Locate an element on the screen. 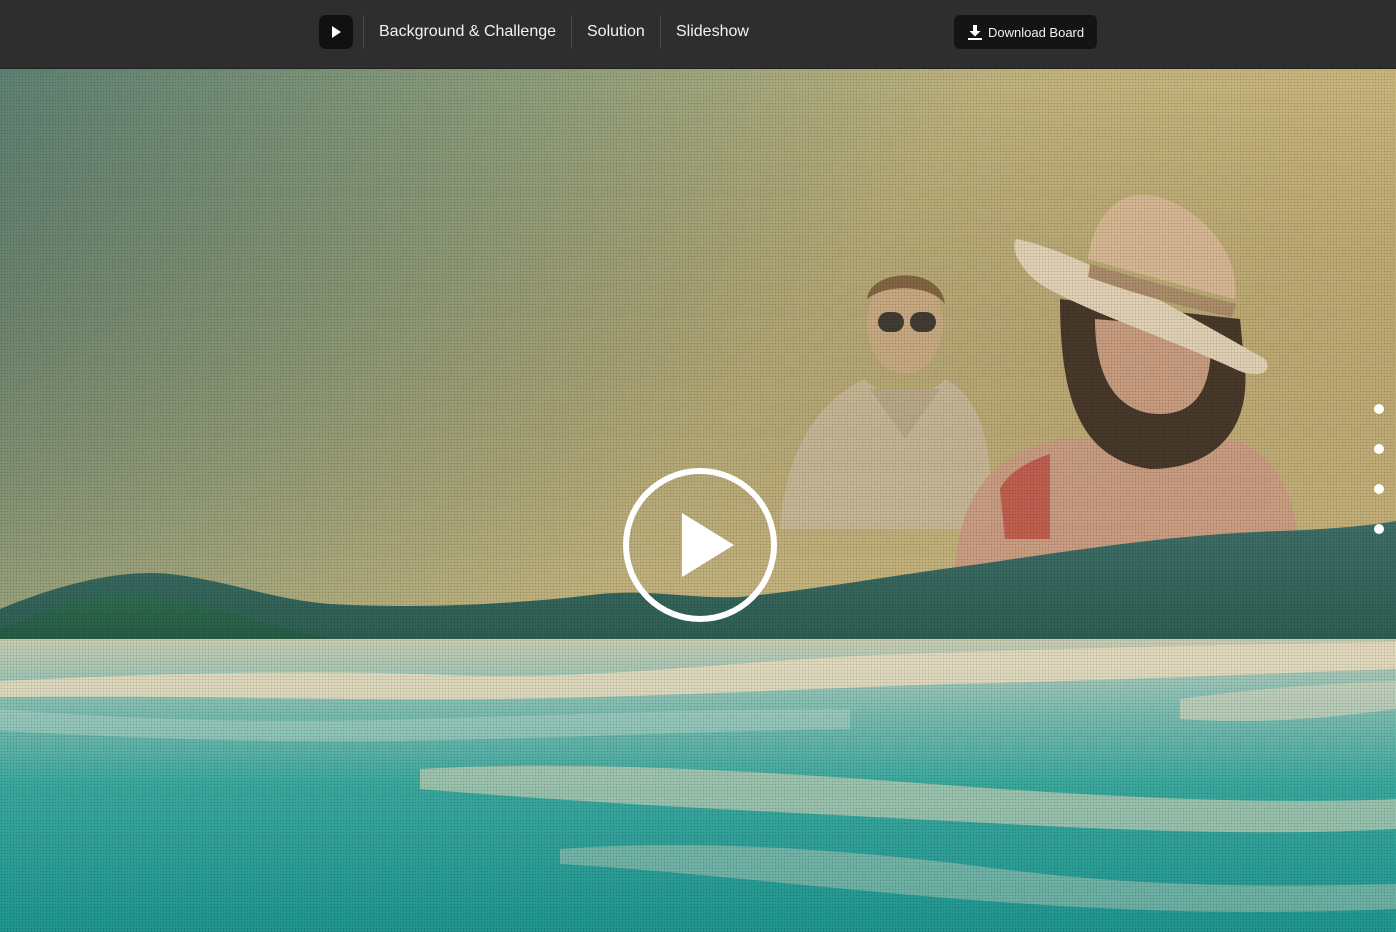 The height and width of the screenshot is (932, 1396). play-video-button is located at coordinates (700, 545).